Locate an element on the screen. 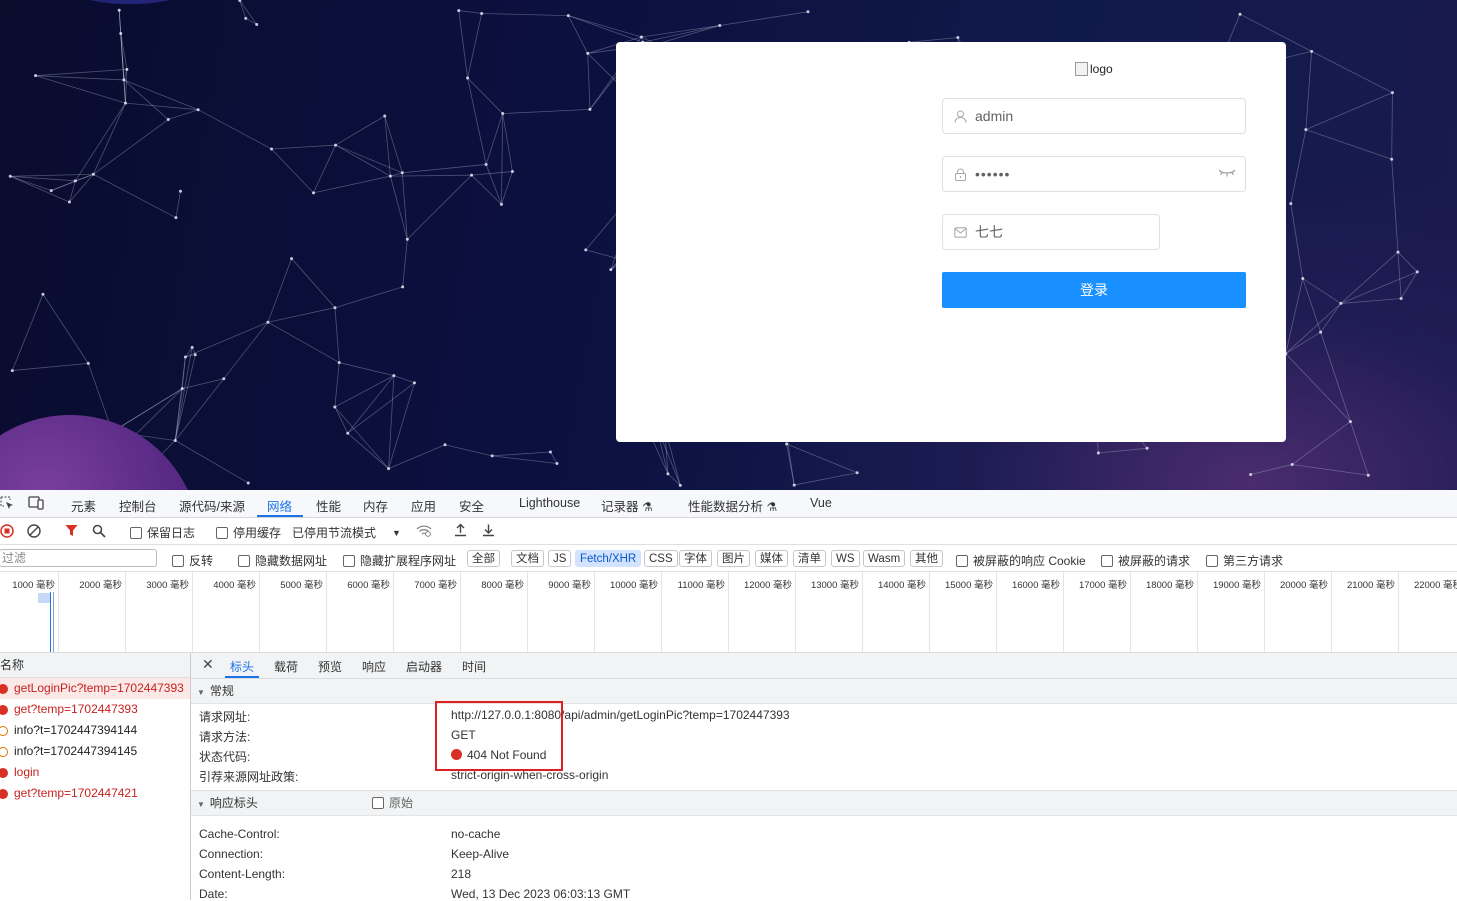 This screenshot has height=901, width=1457. tab-headers: 标头 is located at coordinates (242, 666).